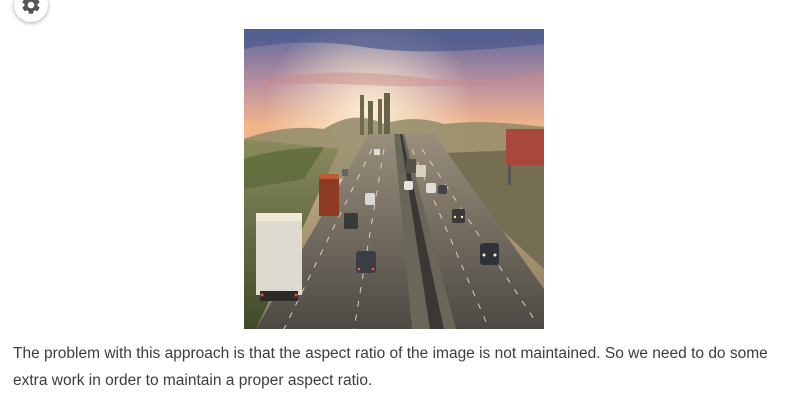  Describe the element at coordinates (31, 8) in the screenshot. I see `gear-icon` at that location.